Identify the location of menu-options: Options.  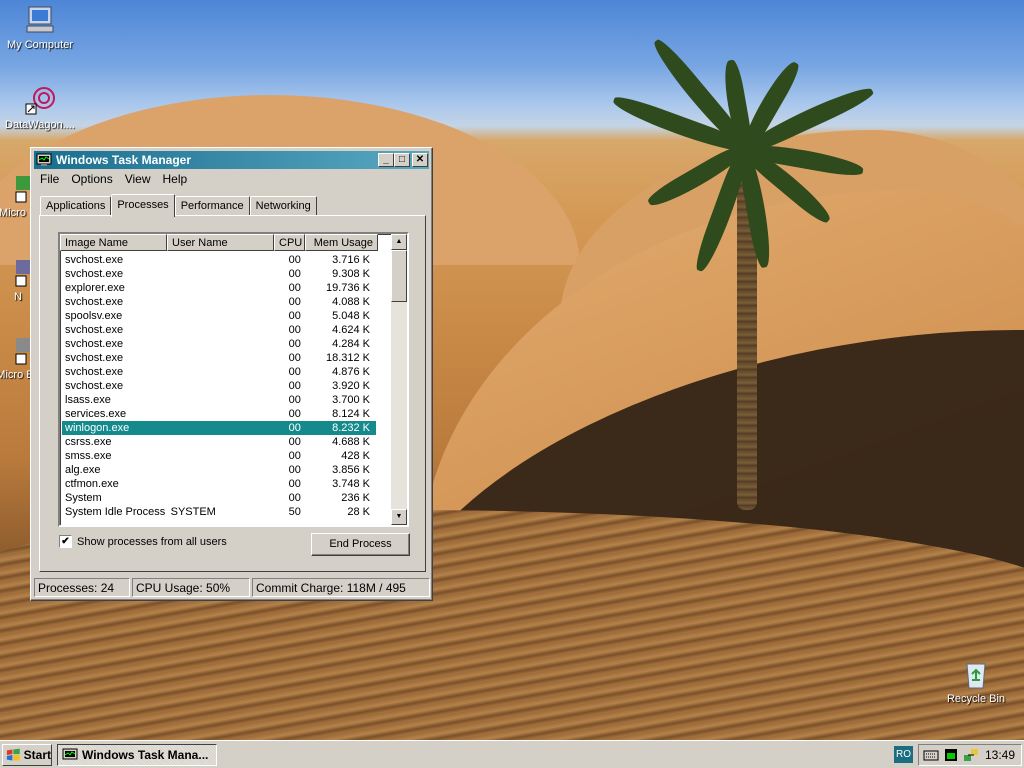
(91, 179).